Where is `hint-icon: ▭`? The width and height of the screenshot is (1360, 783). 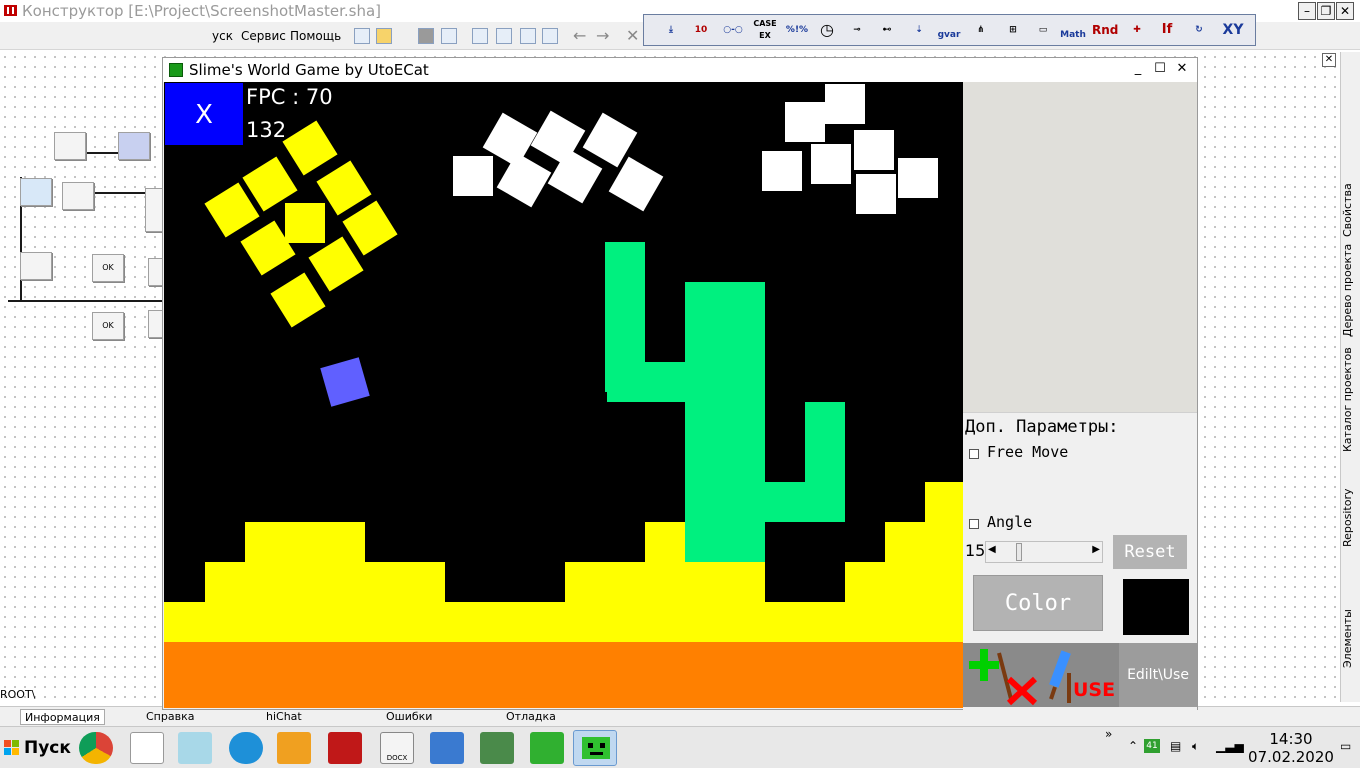 hint-icon: ▭ is located at coordinates (1043, 30).